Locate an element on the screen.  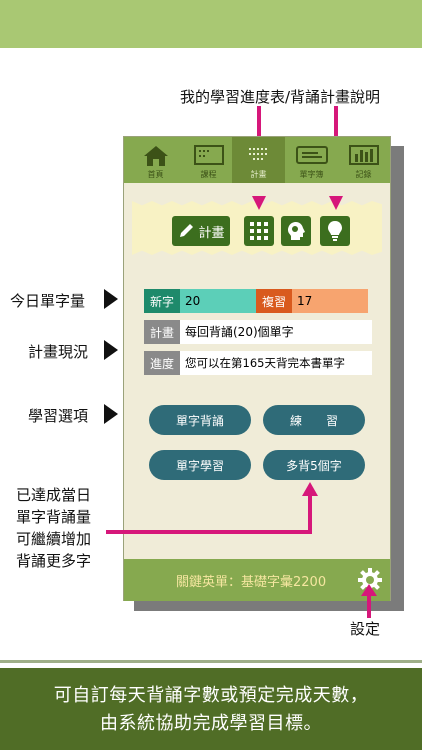
plan-button: 計畫 is located at coordinates (201, 231).